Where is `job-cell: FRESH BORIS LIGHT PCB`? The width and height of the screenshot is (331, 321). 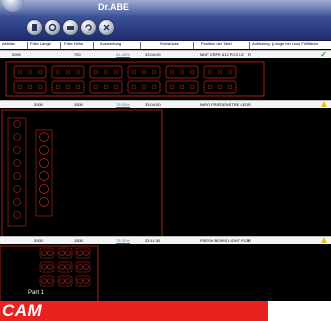 job-cell: FRESH BORIS LIGHT PCB is located at coordinates (225, 240).